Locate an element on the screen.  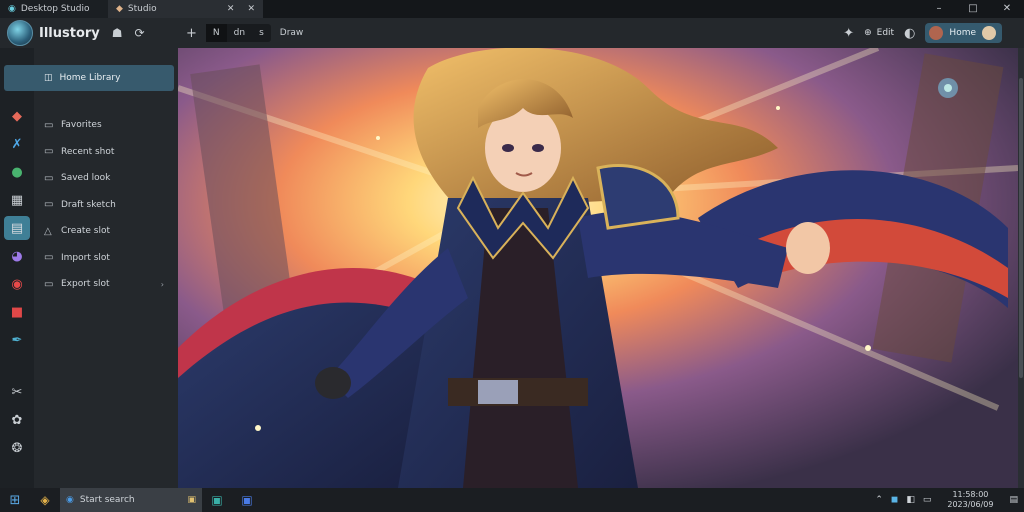
notification-icon: ▤ is located at coordinates (1013, 500).